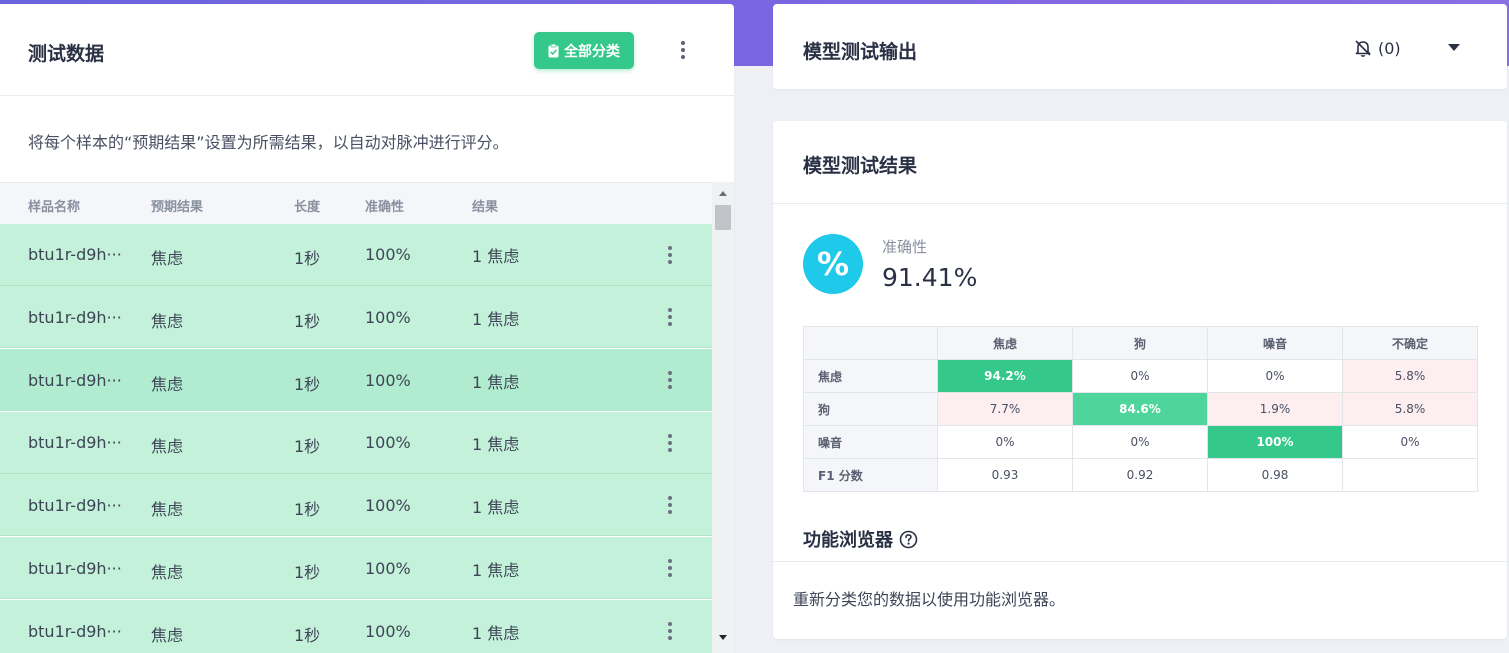 The width and height of the screenshot is (1509, 653). What do you see at coordinates (307, 205) in the screenshot?
I see `column-header-length: 长度` at bounding box center [307, 205].